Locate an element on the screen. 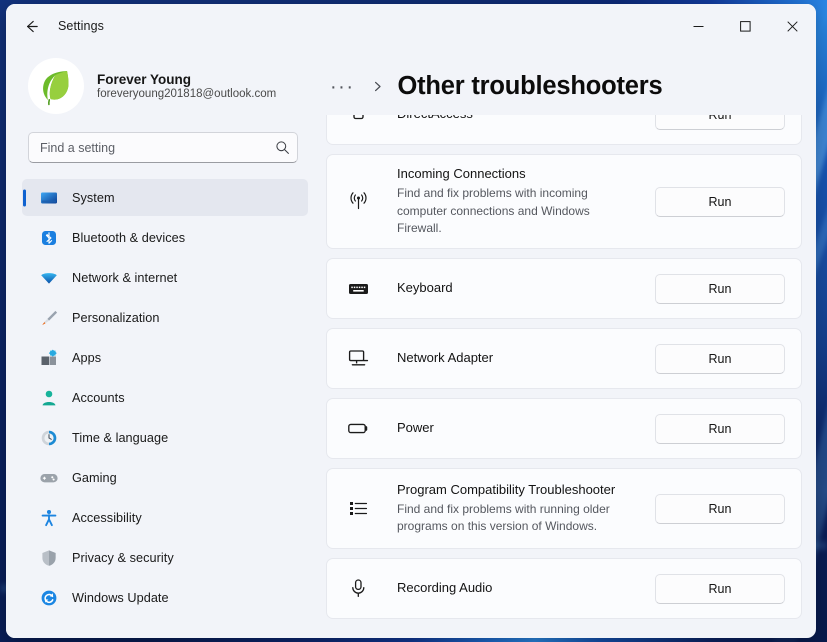 This screenshot has width=827, height=642. sidebar-item-time-language: Time & language is located at coordinates (165, 437).